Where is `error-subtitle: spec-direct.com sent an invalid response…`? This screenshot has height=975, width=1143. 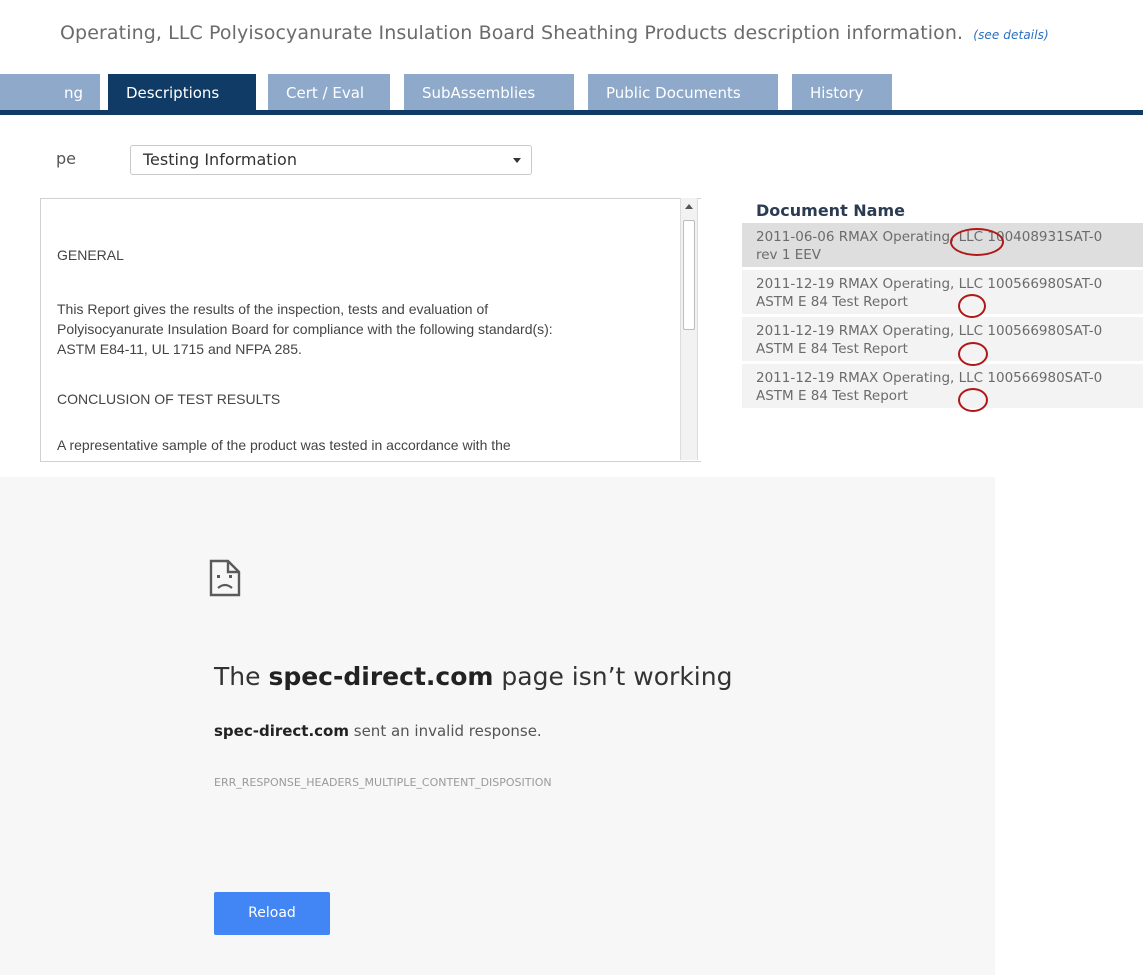 error-subtitle: spec-direct.com sent an invalid response… is located at coordinates (378, 731).